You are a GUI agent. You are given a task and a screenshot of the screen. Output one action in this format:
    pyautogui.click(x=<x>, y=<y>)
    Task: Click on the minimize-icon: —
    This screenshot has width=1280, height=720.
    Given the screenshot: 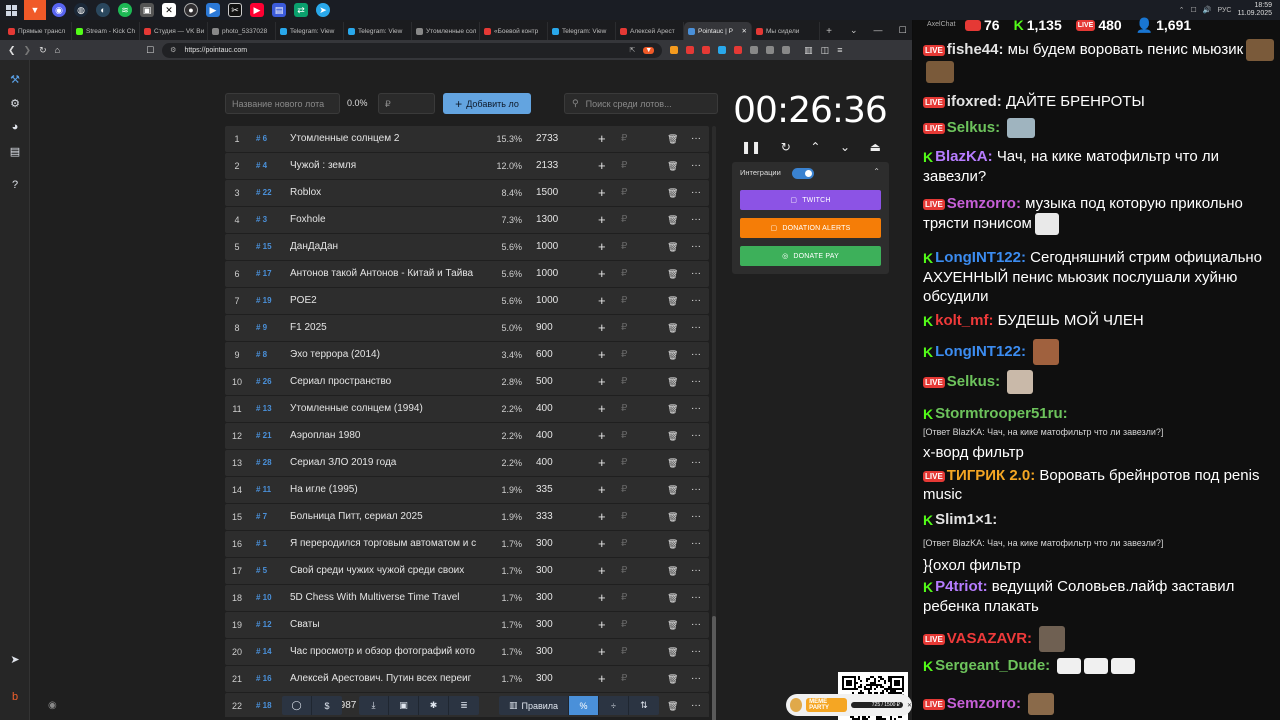 What is the action you would take?
    pyautogui.click(x=878, y=30)
    